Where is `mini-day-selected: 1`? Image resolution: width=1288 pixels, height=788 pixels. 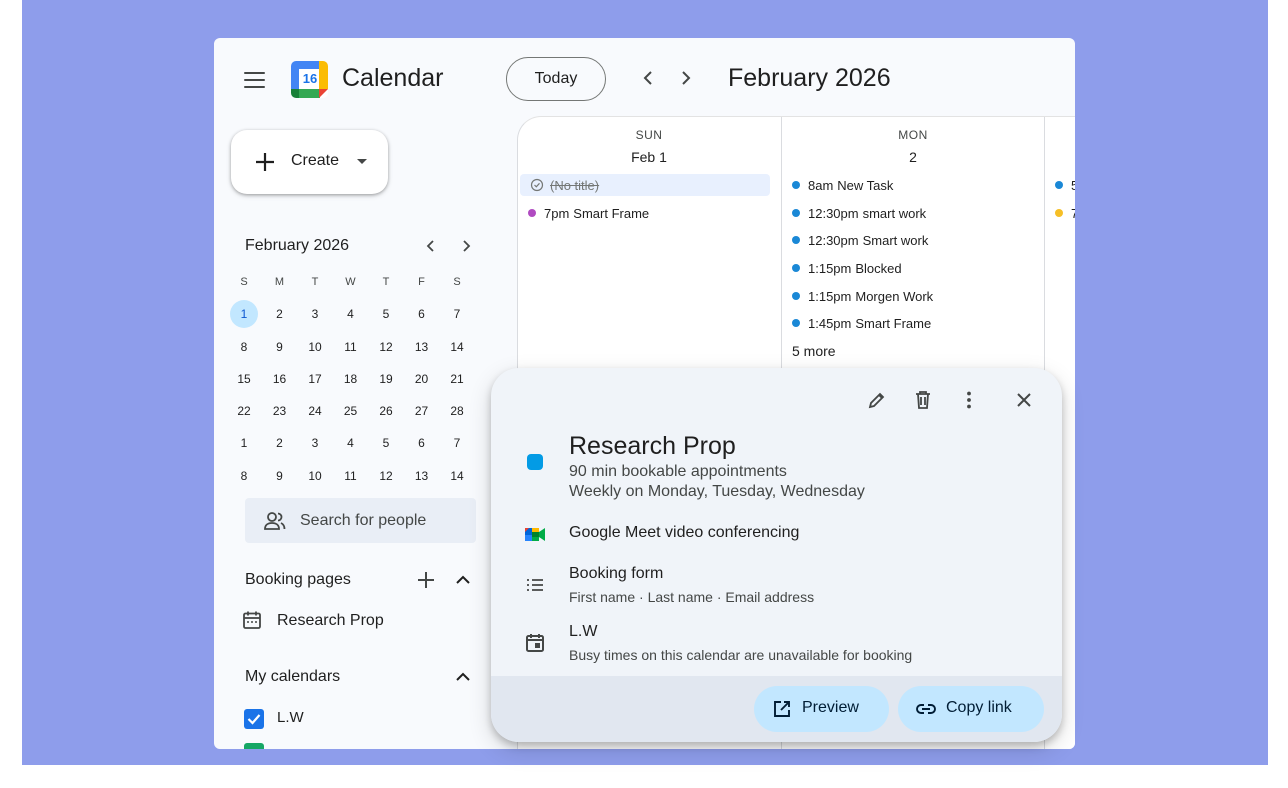 mini-day-selected: 1 is located at coordinates (244, 314).